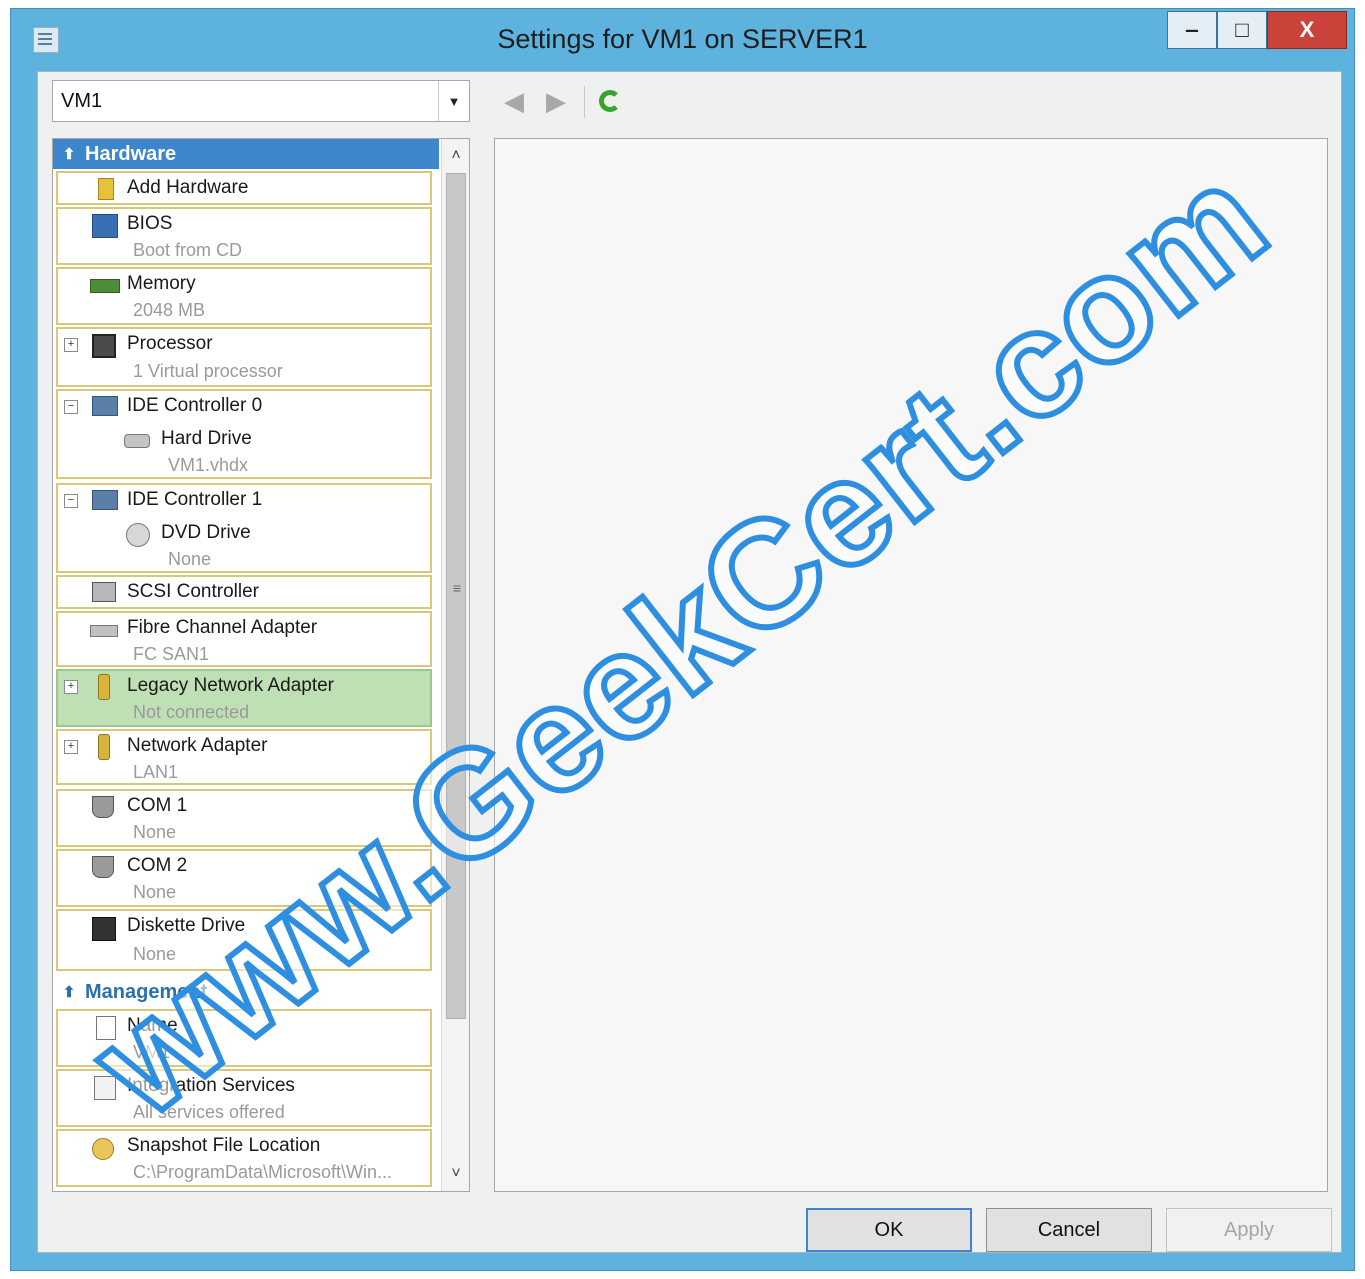 The width and height of the screenshot is (1365, 1279). I want to click on tree-item-label: IDE Controller 0, so click(195, 405).